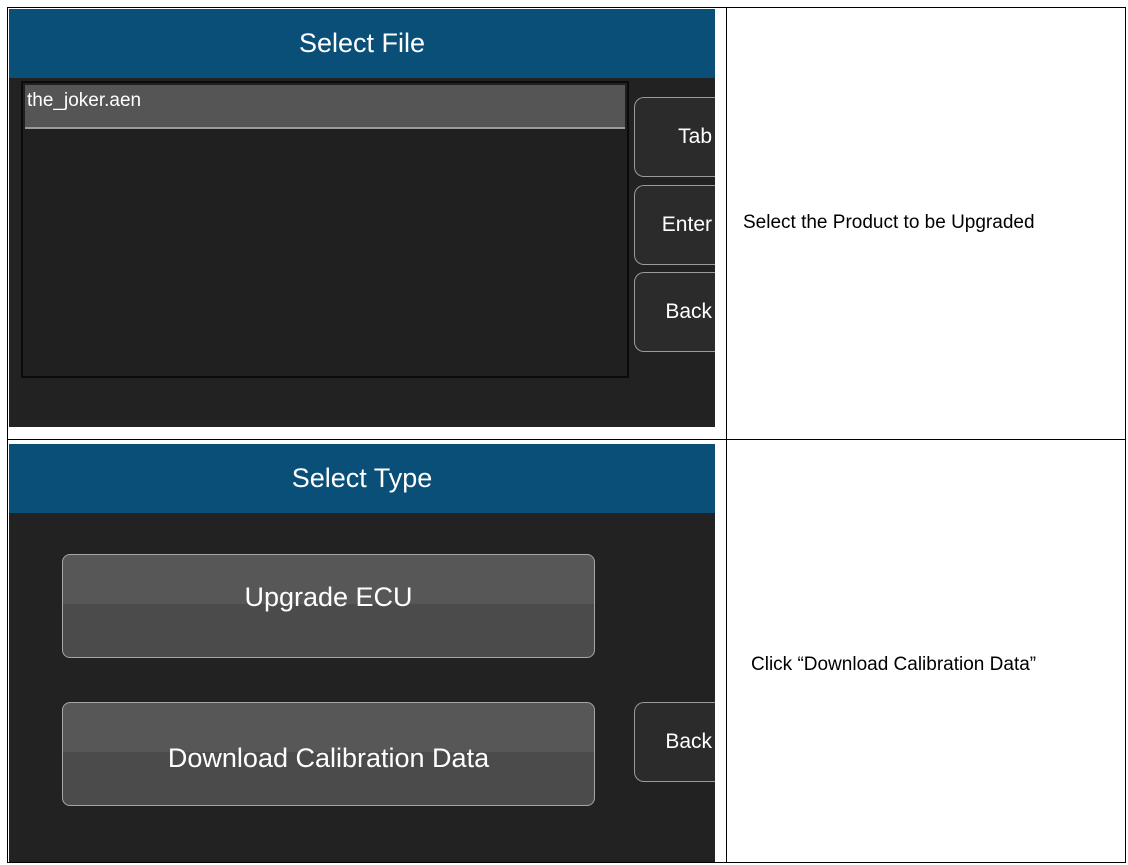  What do you see at coordinates (325, 107) in the screenshot?
I see `file-list-item: the_joker.aen` at bounding box center [325, 107].